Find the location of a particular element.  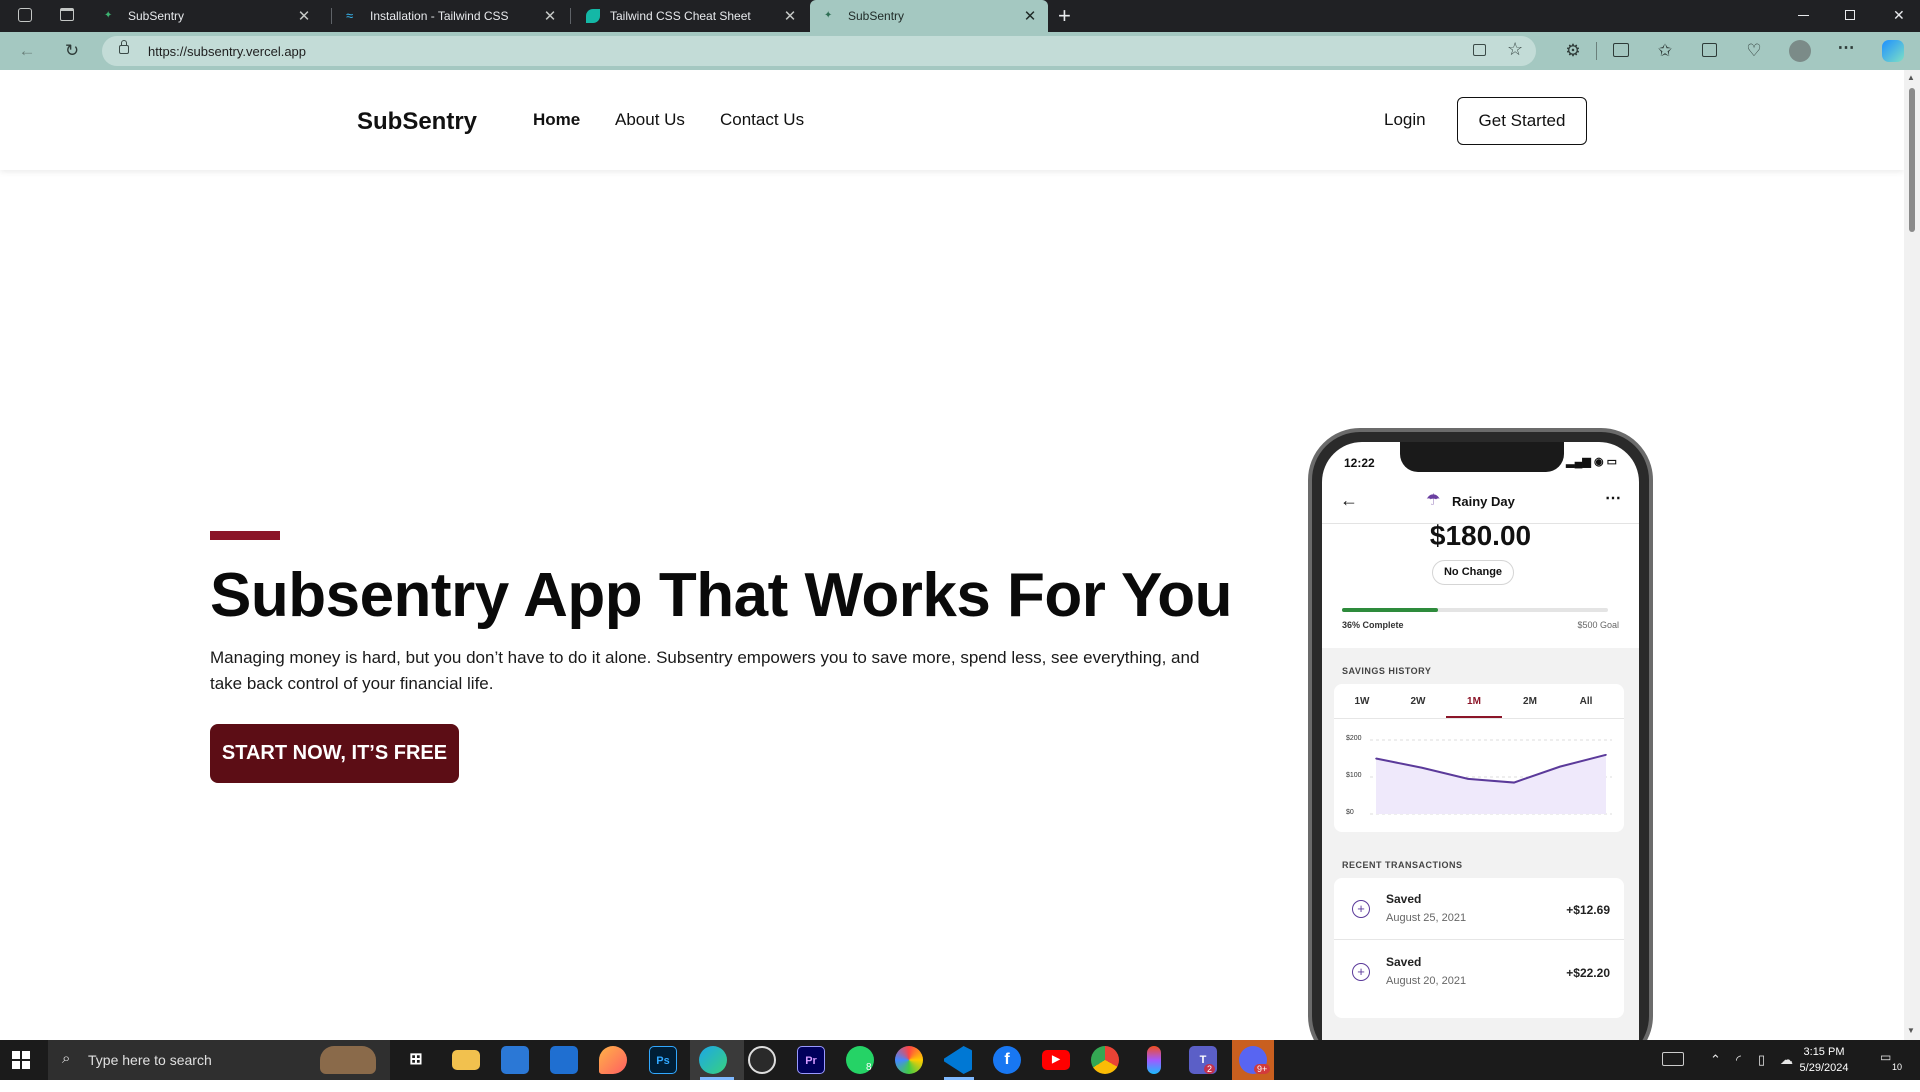

transaction-row: + Saved August 25, 2021 +$12.69 is located at coordinates (1479, 909).